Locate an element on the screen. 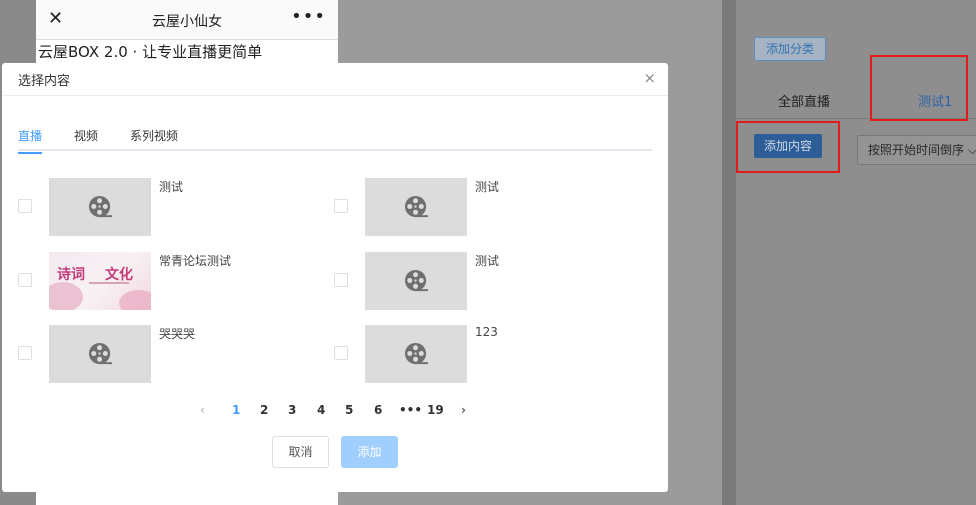 Image resolution: width=976 pixels, height=505 pixels. page-button: 2 is located at coordinates (264, 410).